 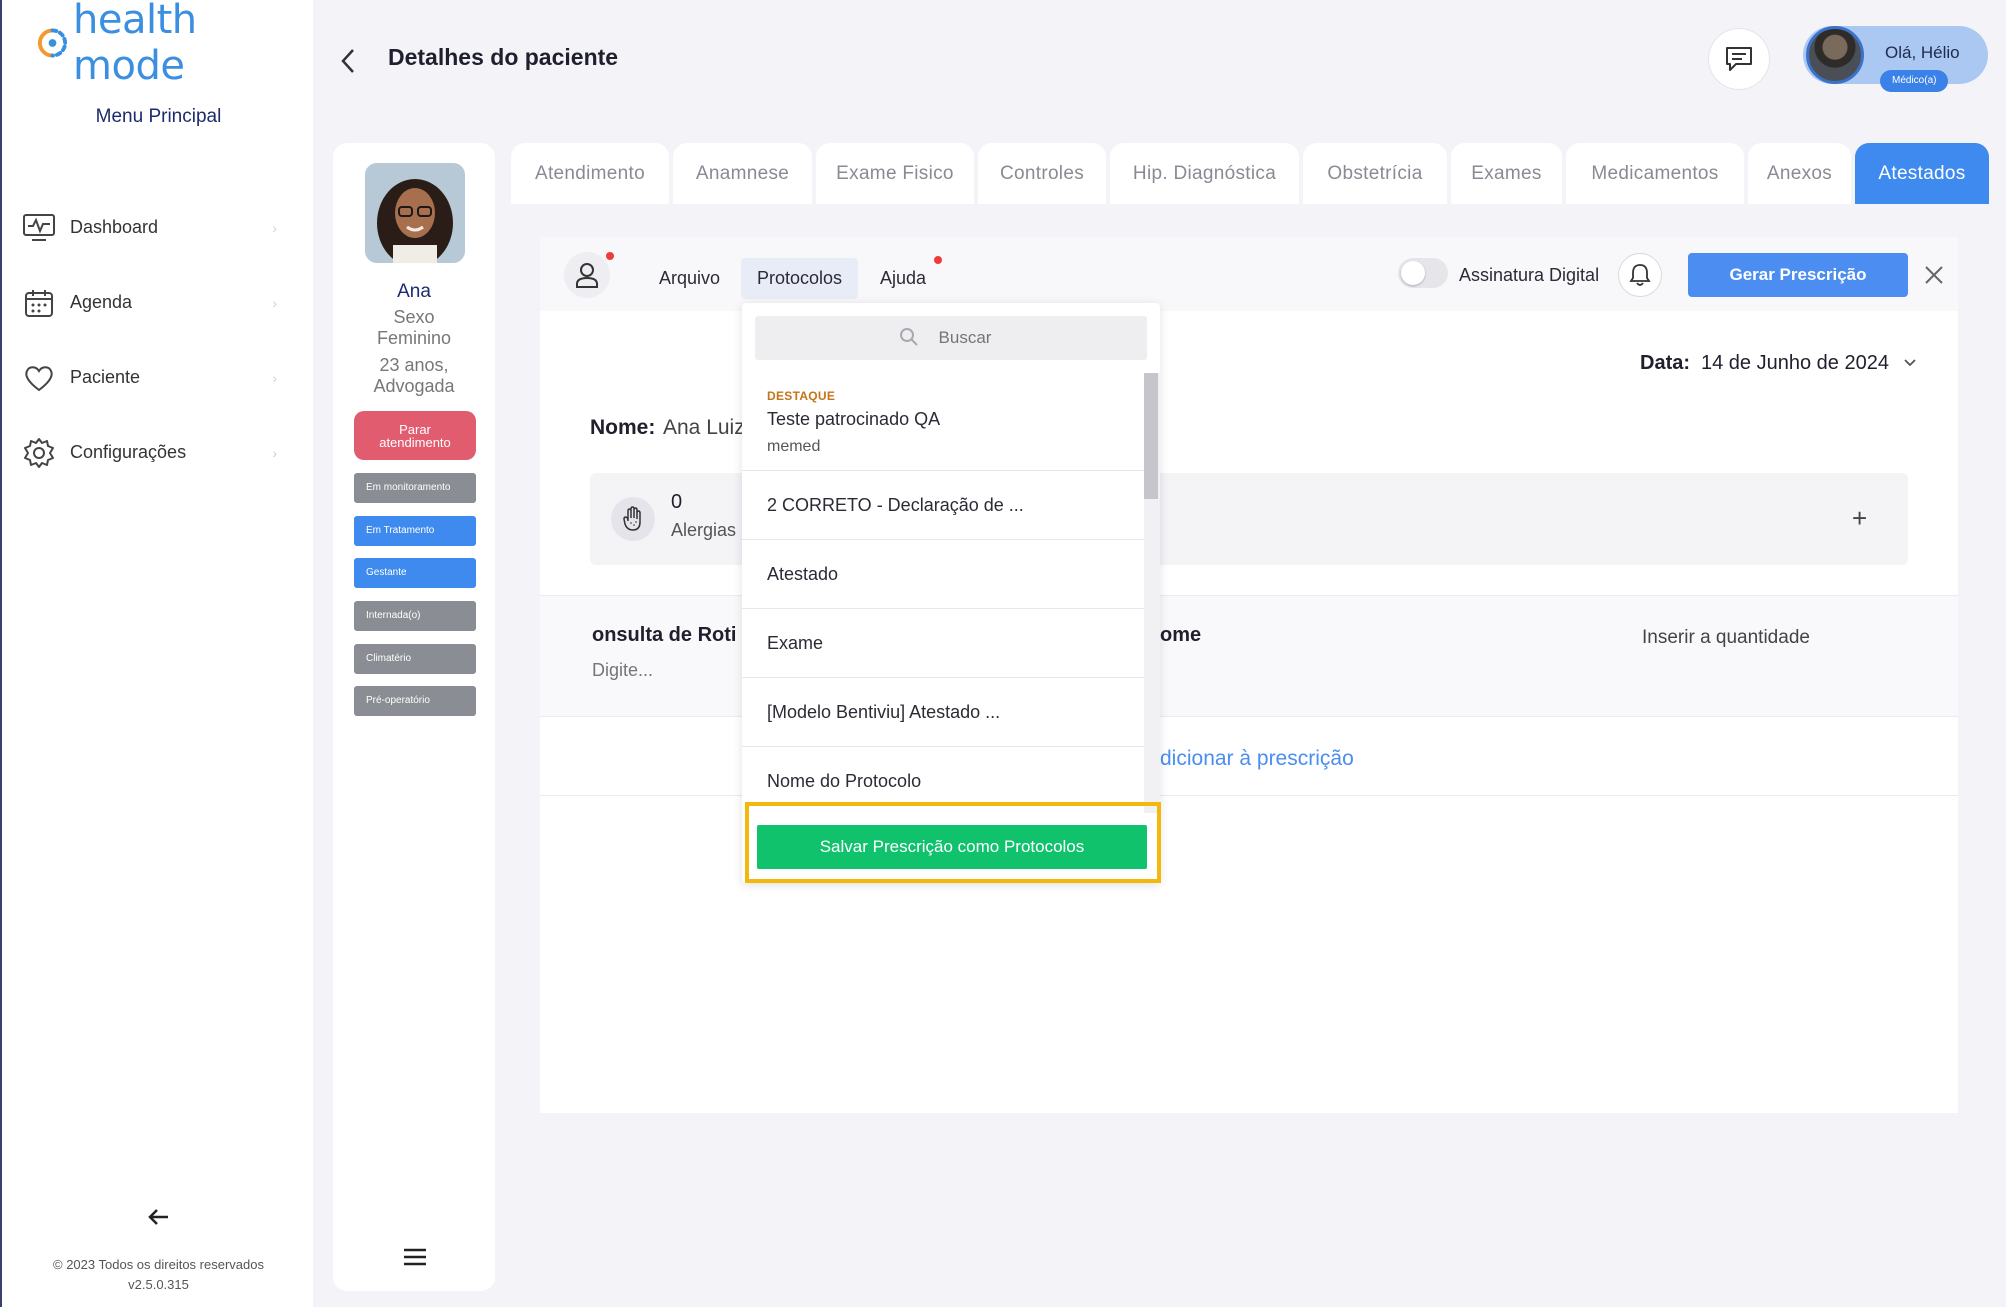 What do you see at coordinates (667, 670) in the screenshot?
I see `consult-input` at bounding box center [667, 670].